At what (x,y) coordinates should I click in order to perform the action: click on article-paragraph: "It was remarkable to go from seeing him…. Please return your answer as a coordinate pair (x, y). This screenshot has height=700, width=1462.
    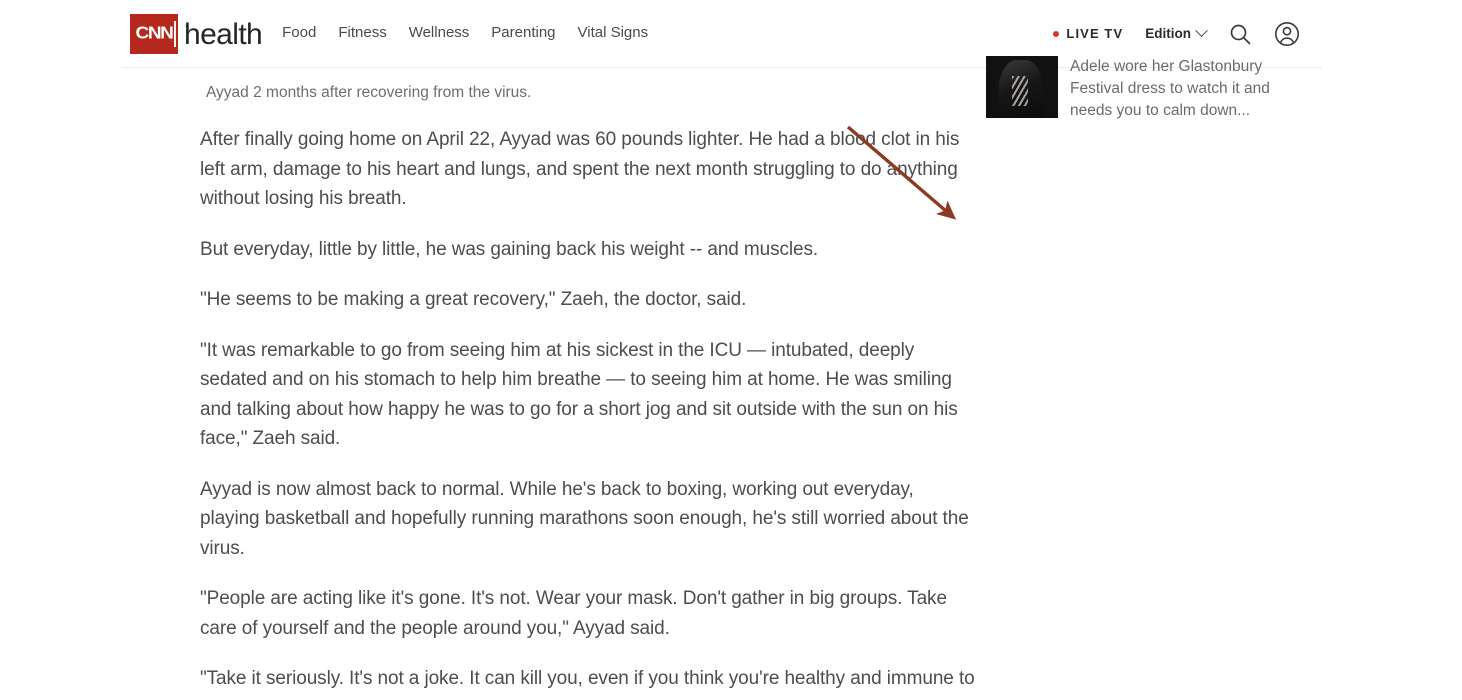
    Looking at the image, I should click on (579, 394).